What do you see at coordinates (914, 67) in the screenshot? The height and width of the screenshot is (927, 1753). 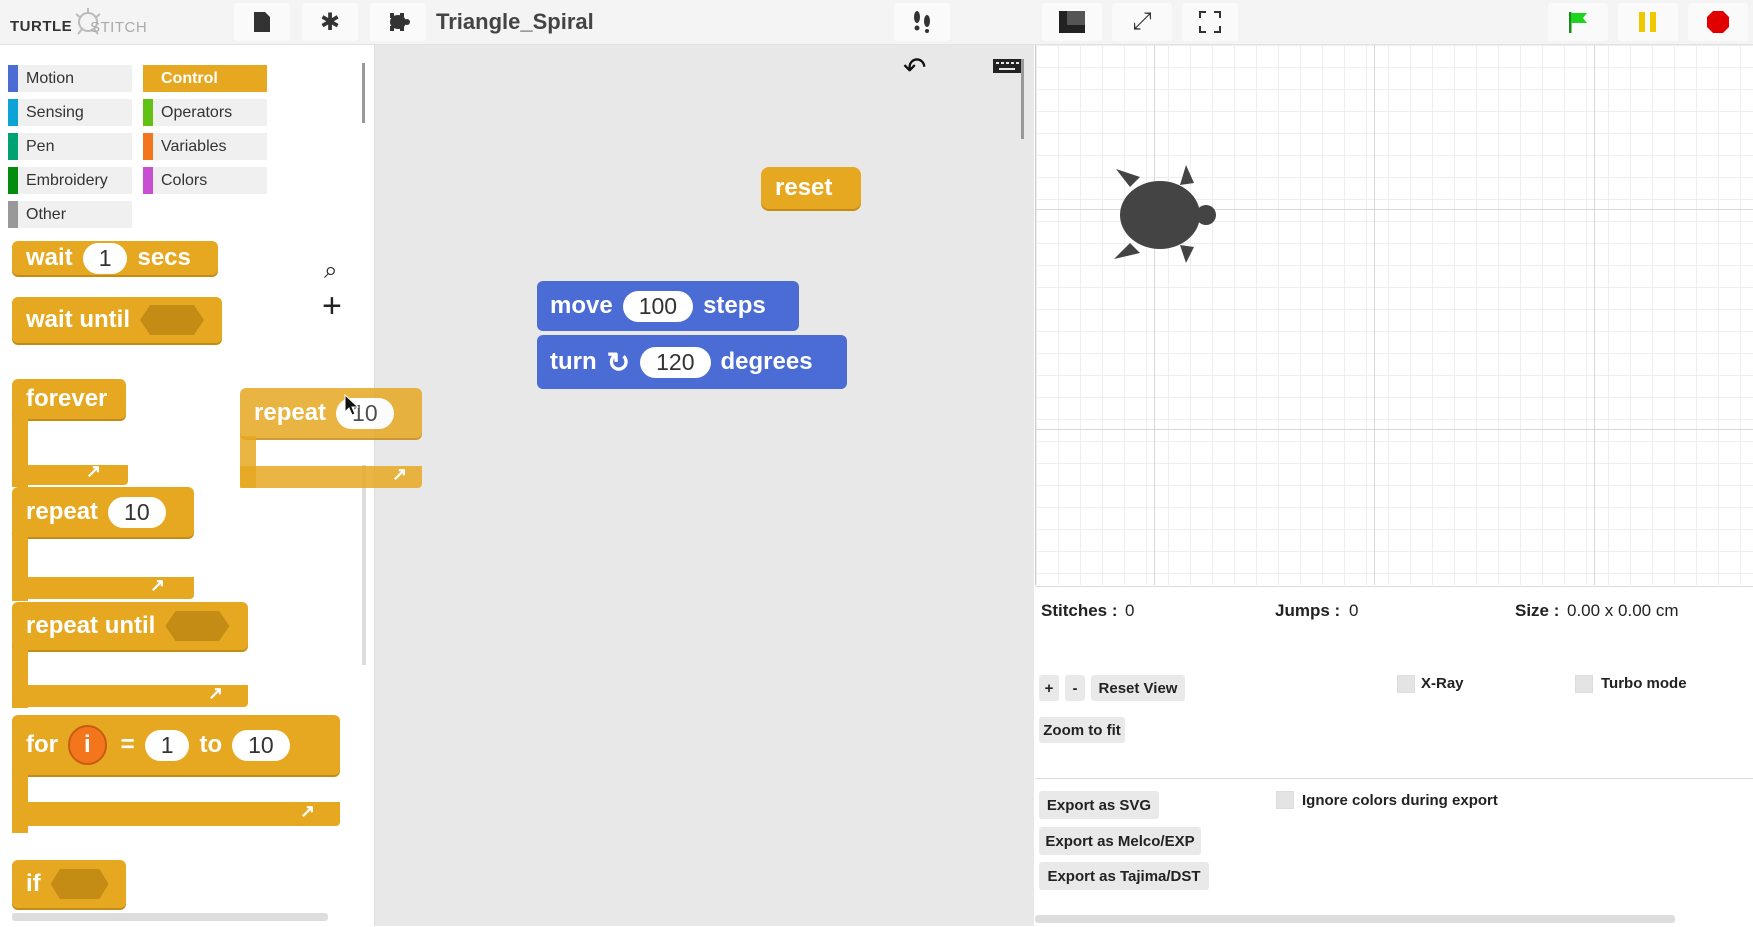 I see `undo-icon: ↶` at bounding box center [914, 67].